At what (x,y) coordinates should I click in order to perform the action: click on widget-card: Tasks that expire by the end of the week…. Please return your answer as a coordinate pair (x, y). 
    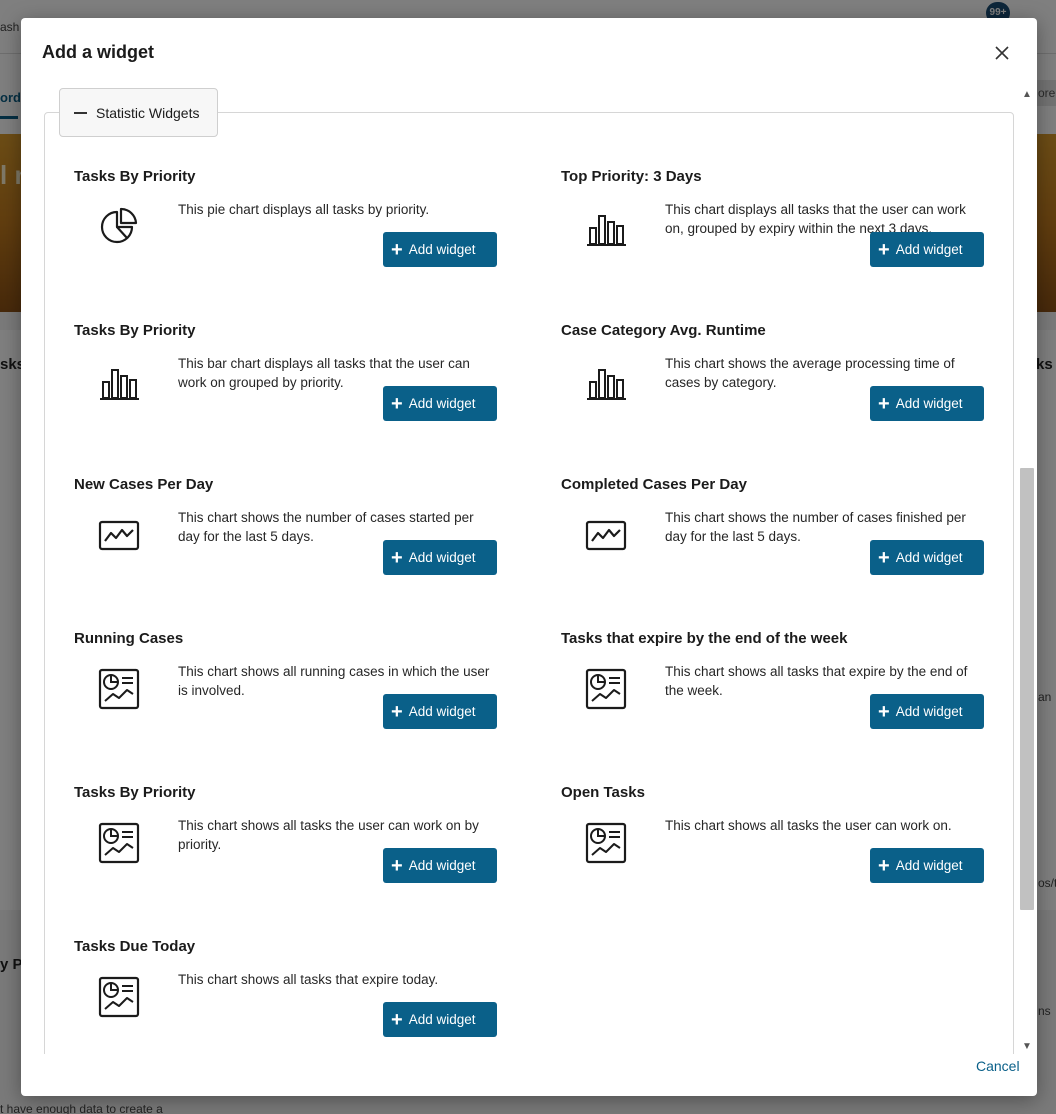
    Looking at the image, I should click on (773, 690).